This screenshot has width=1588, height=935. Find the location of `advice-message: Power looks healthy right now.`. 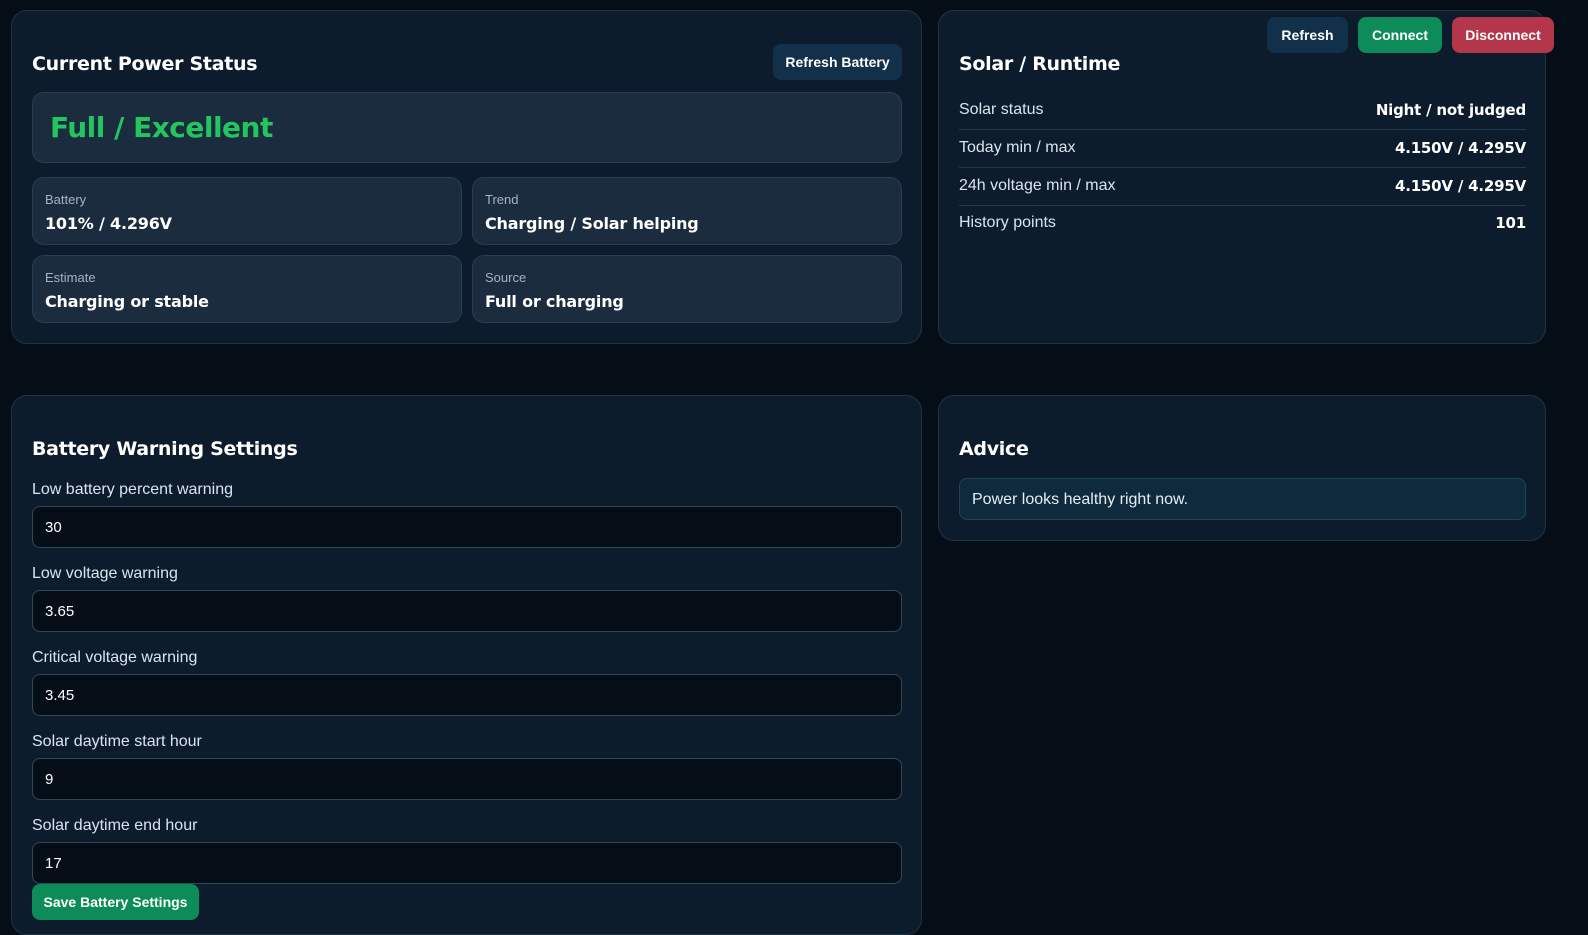

advice-message: Power looks healthy right now. is located at coordinates (1080, 499).